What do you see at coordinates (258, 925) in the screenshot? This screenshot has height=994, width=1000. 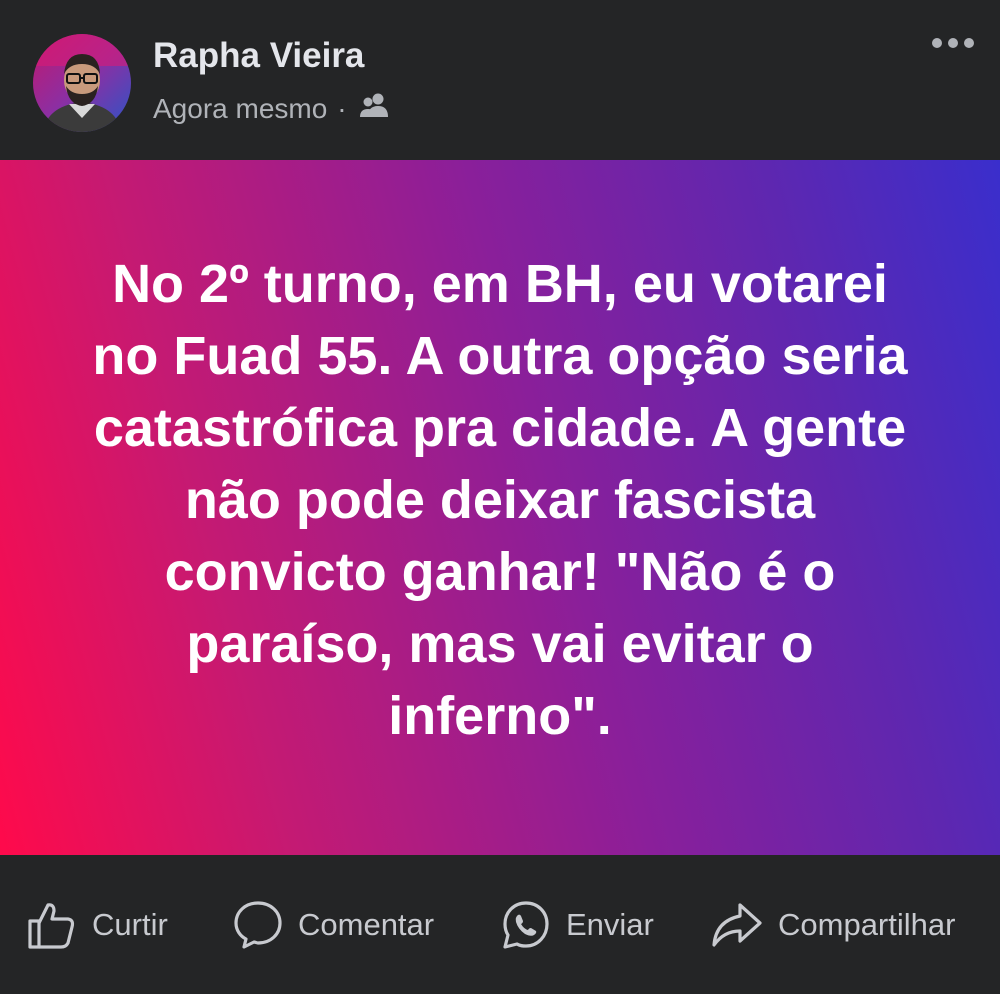 I see `comment-icon` at bounding box center [258, 925].